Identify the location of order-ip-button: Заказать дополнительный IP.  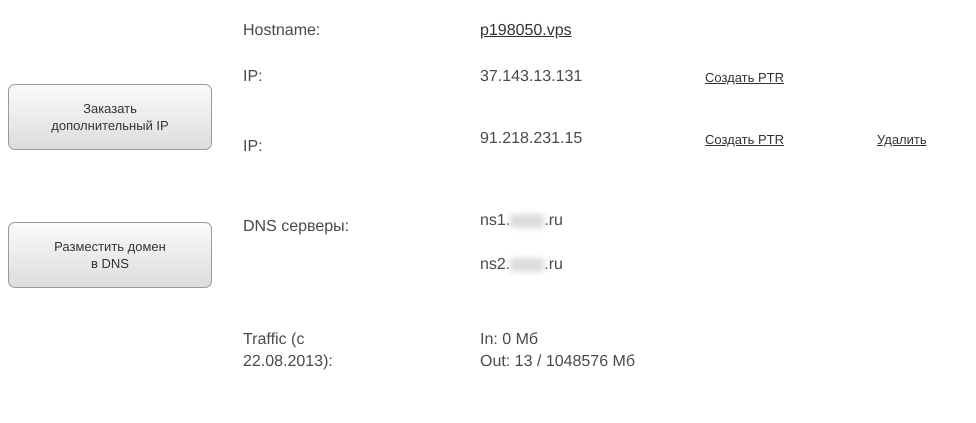
(110, 117).